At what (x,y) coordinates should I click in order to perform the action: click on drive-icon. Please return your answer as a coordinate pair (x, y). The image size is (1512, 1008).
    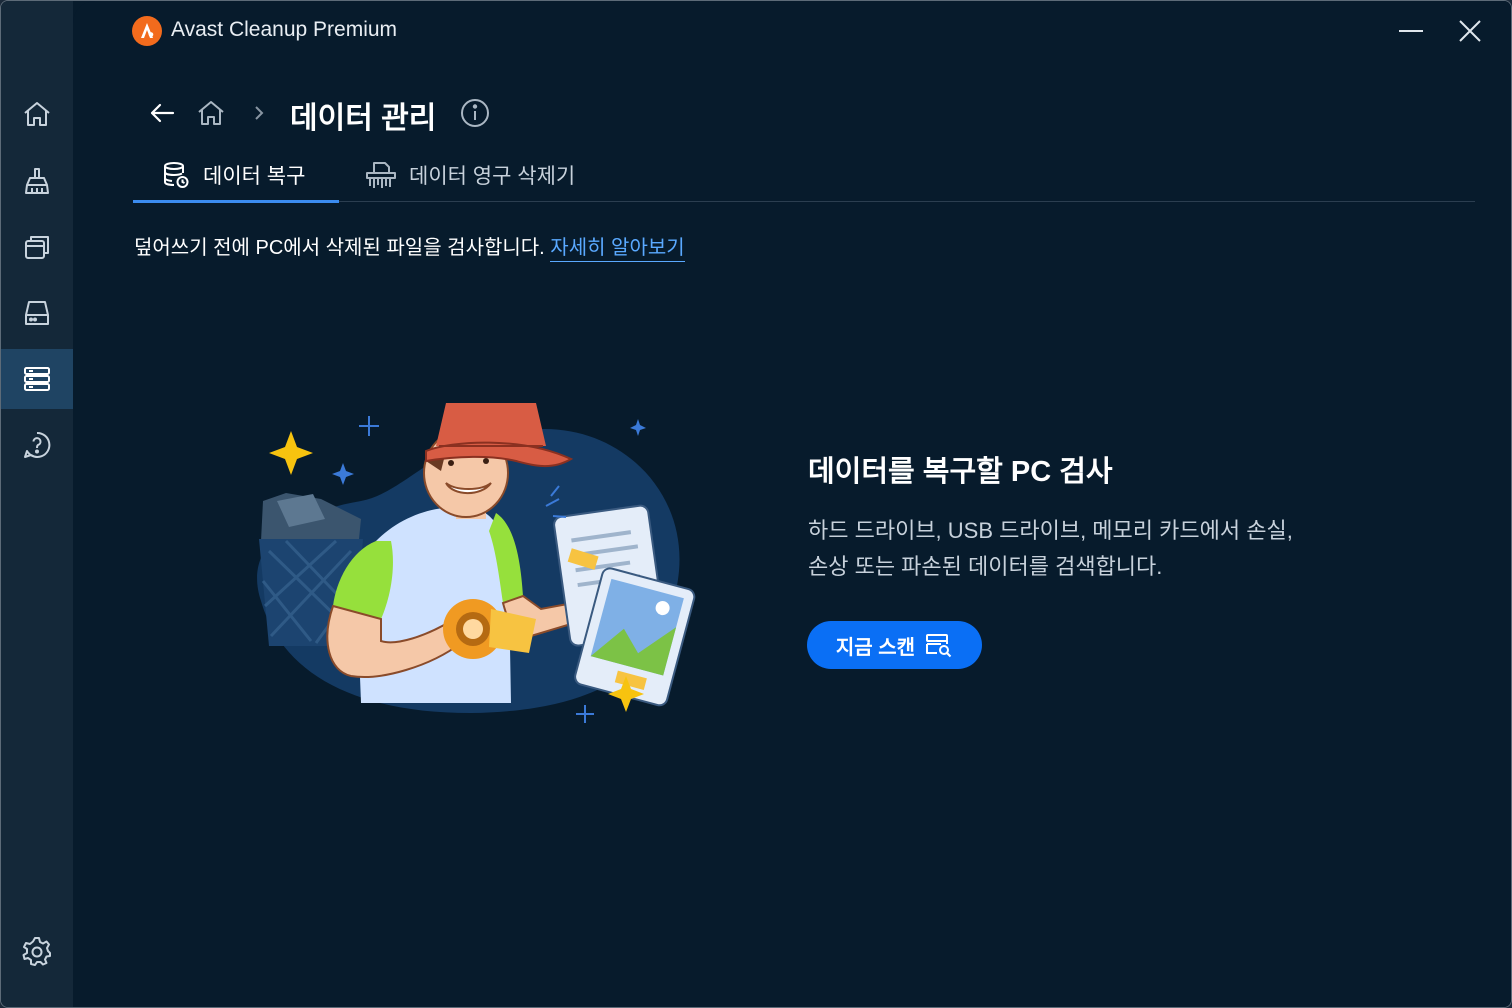
    Looking at the image, I should click on (37, 313).